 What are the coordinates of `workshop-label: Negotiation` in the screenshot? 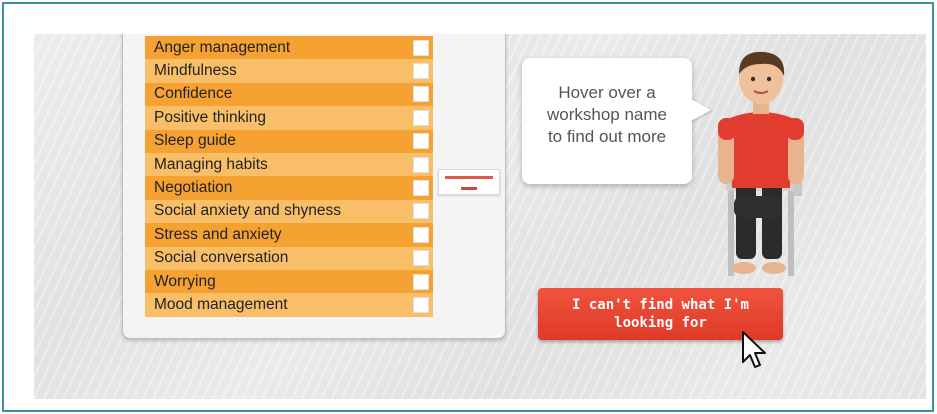 It's located at (188, 188).